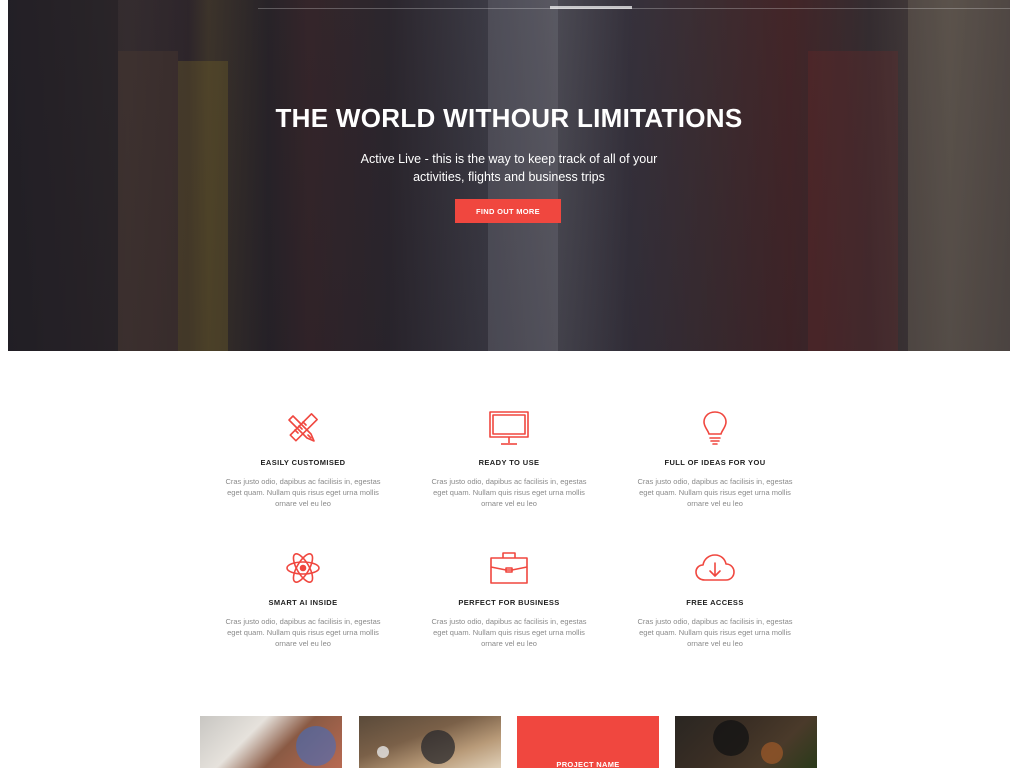  Describe the element at coordinates (588, 764) in the screenshot. I see `project-name-label: PROJECT NAME` at that location.